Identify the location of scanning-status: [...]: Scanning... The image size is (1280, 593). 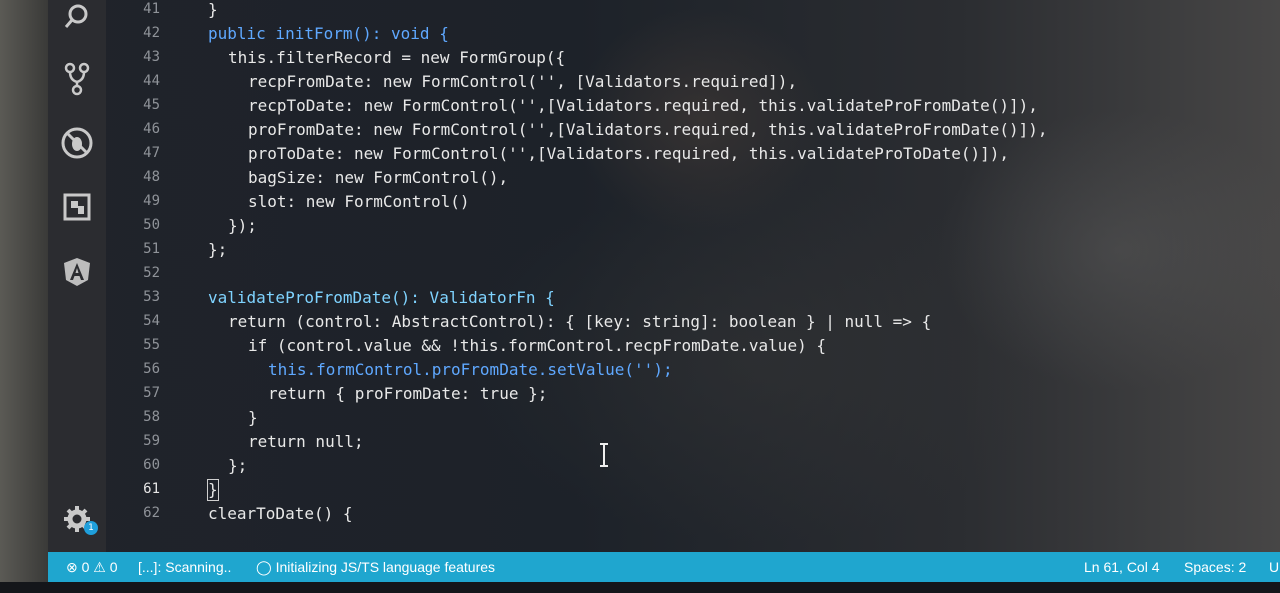
(184, 567).